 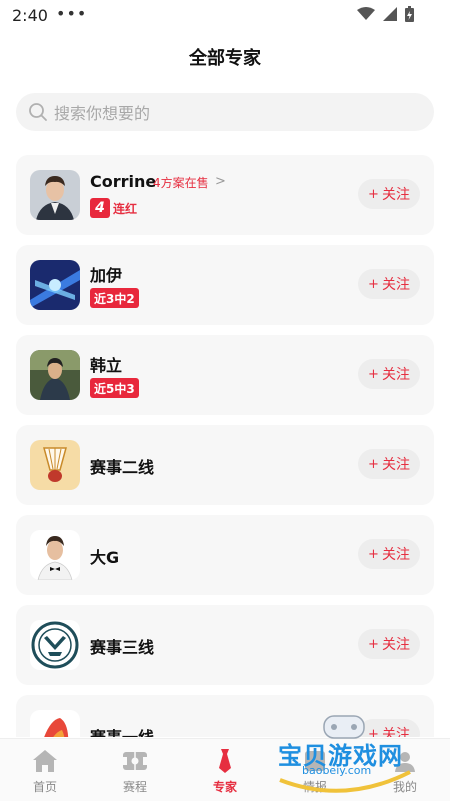 I want to click on tab-home: 首页, so click(x=45, y=770).